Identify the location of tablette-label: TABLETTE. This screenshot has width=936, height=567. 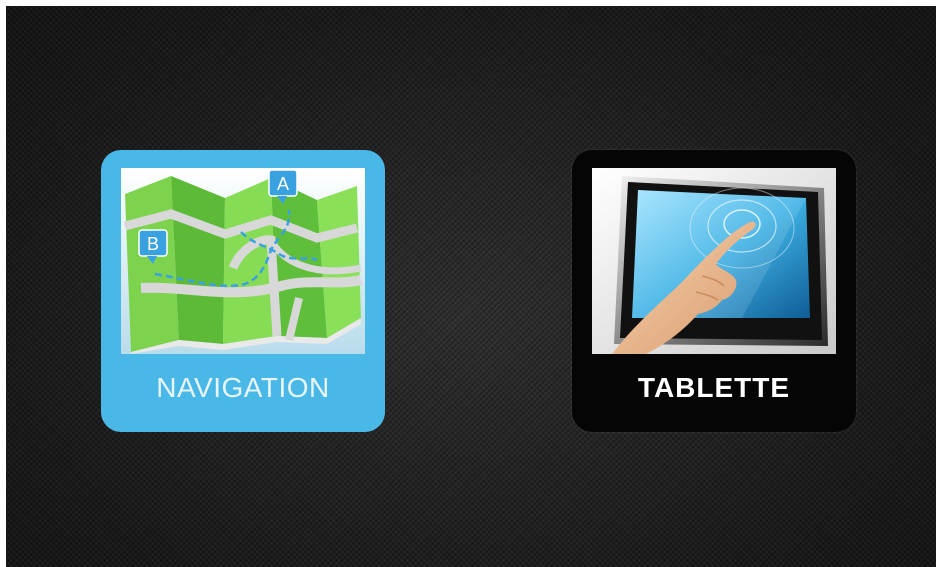
(714, 387).